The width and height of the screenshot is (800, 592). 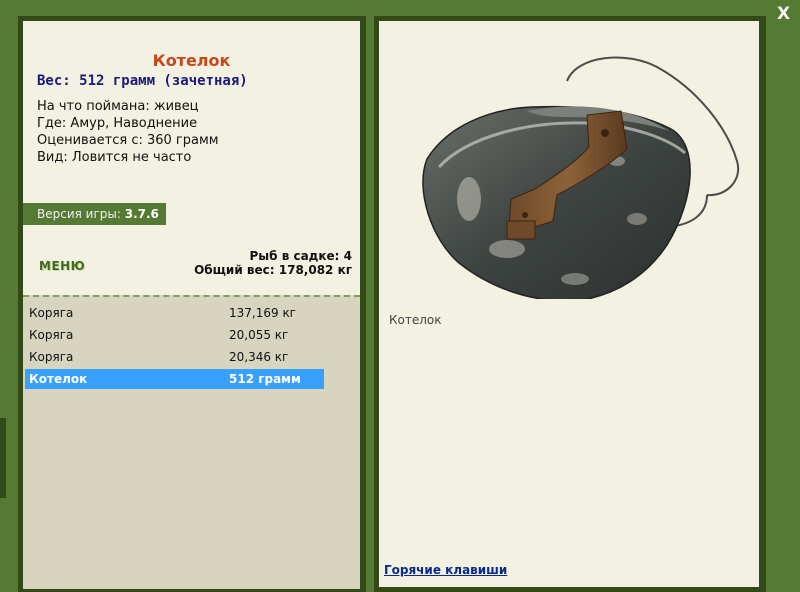 What do you see at coordinates (191, 60) in the screenshot?
I see `fish-title: Котелок` at bounding box center [191, 60].